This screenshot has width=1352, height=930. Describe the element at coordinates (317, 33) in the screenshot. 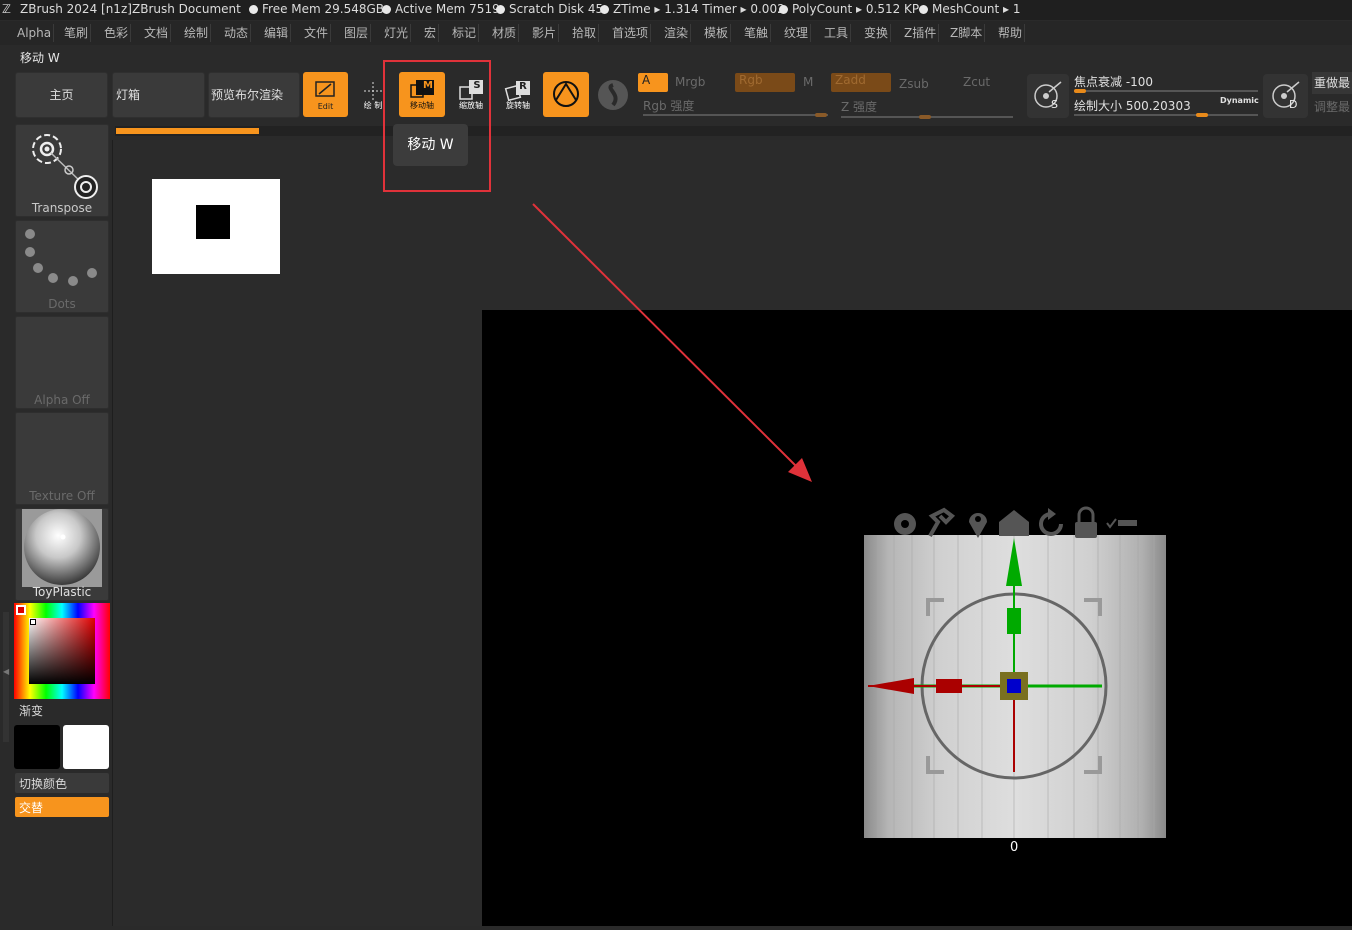

I see `menu-item-7: 文件` at that location.